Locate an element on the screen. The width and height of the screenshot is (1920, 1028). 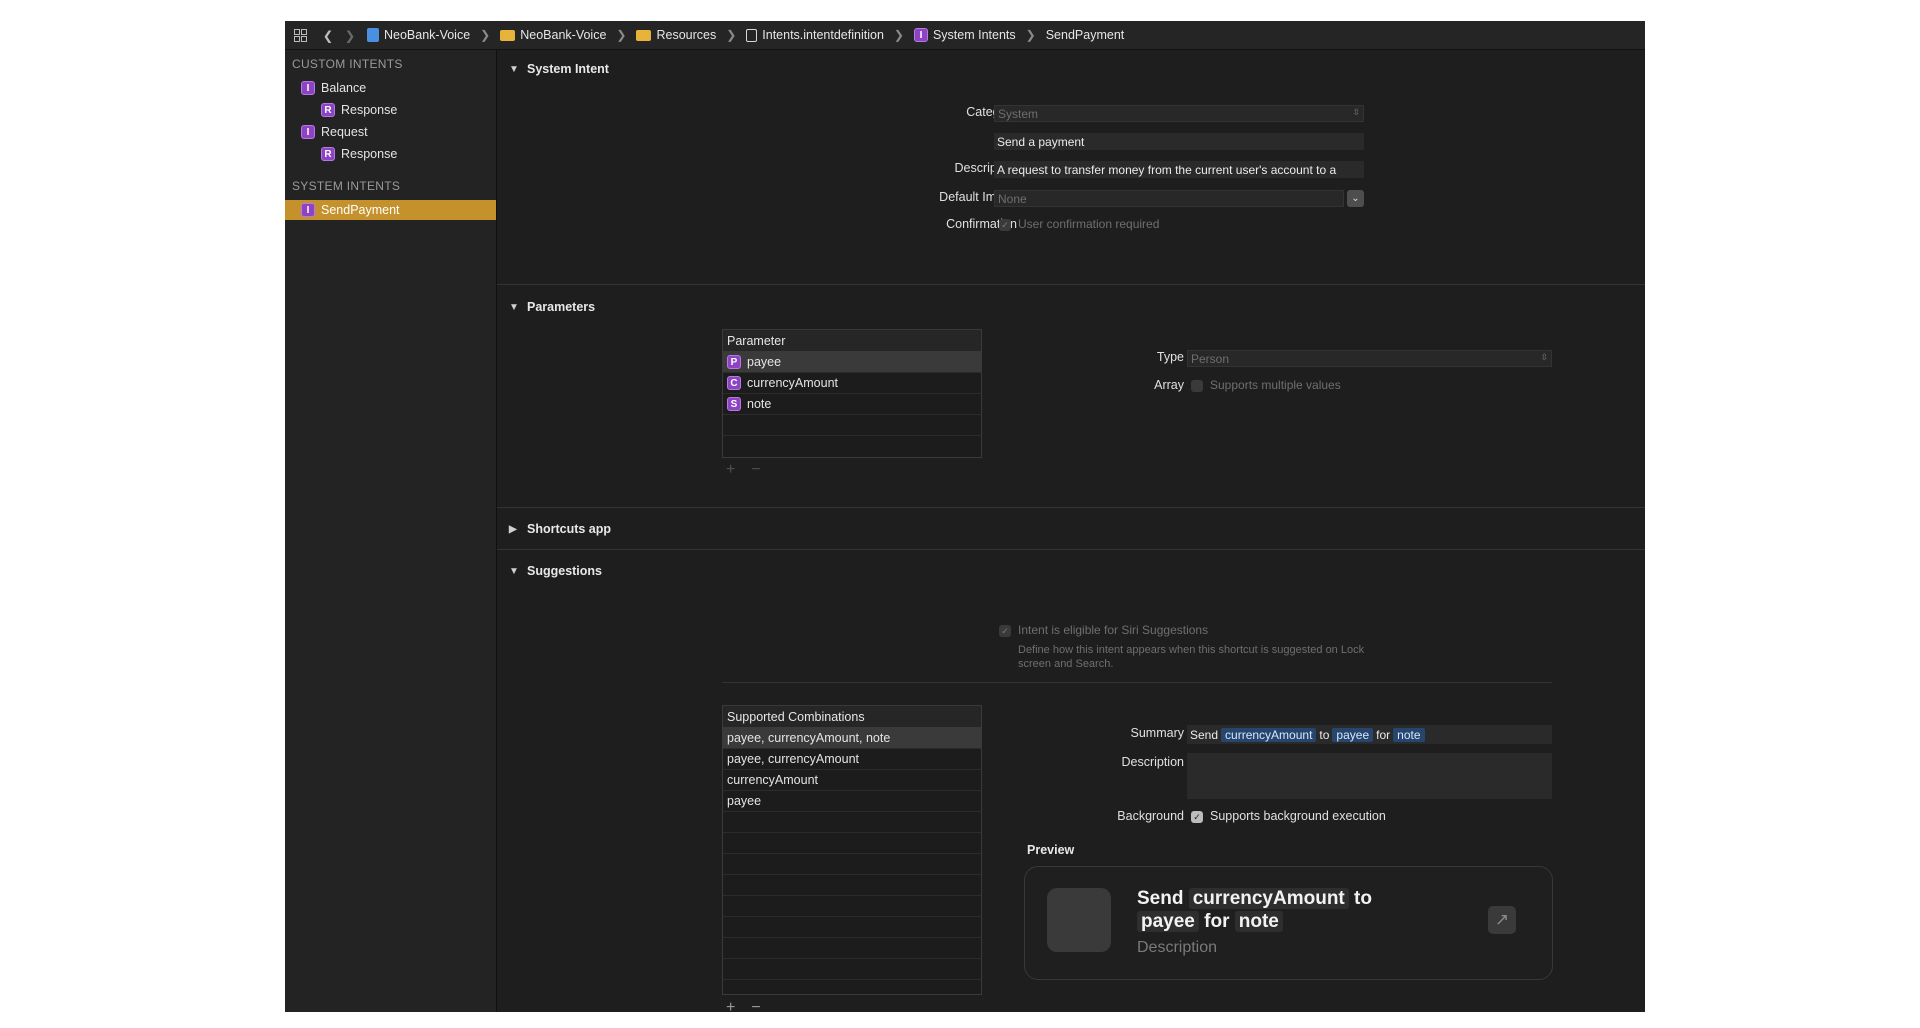
table-row: S note is located at coordinates (852, 404).